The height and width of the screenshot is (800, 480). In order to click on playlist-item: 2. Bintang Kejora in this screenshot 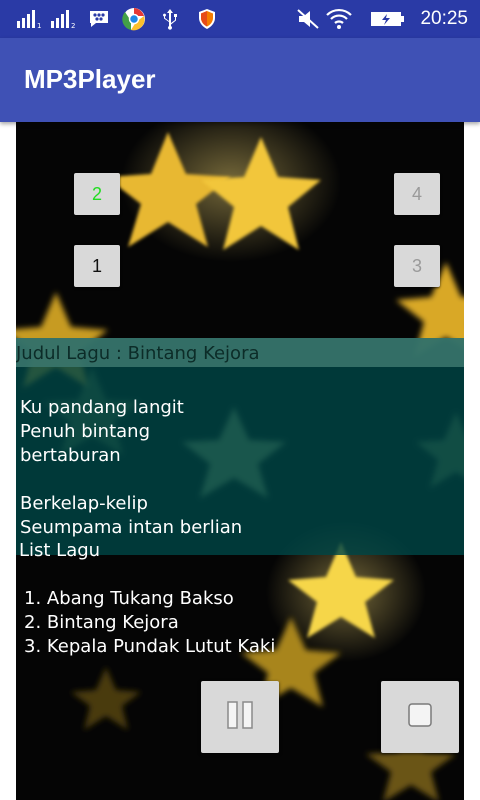, I will do `click(149, 623)`.